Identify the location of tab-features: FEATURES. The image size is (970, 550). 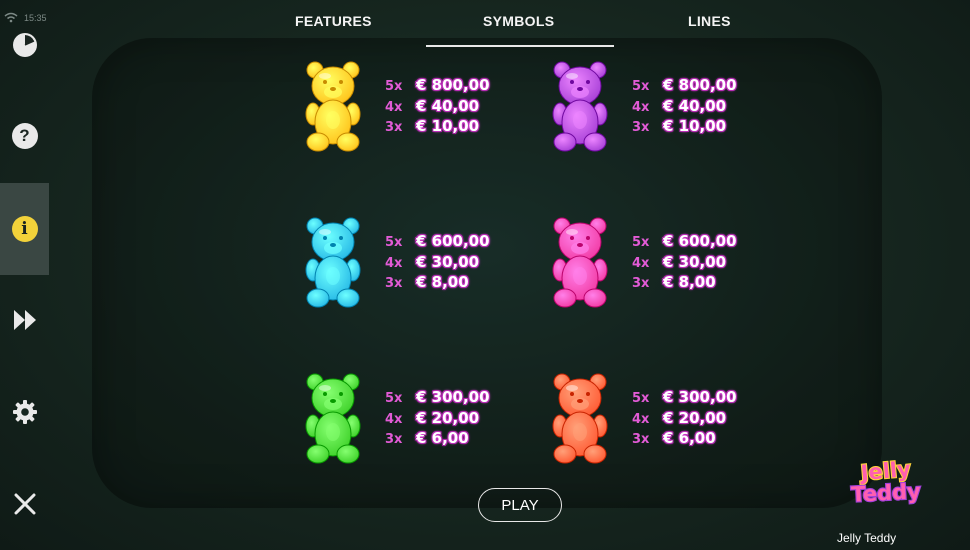
(333, 21).